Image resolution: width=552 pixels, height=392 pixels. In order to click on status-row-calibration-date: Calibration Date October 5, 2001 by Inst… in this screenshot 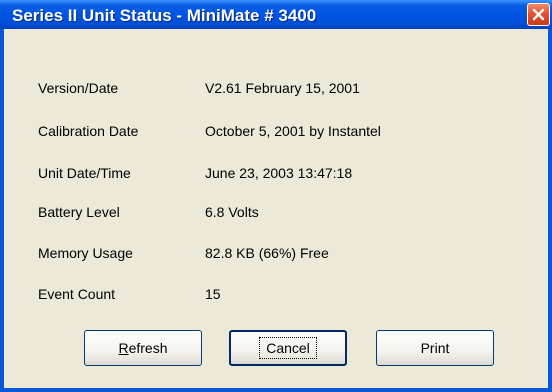, I will do `click(209, 131)`.